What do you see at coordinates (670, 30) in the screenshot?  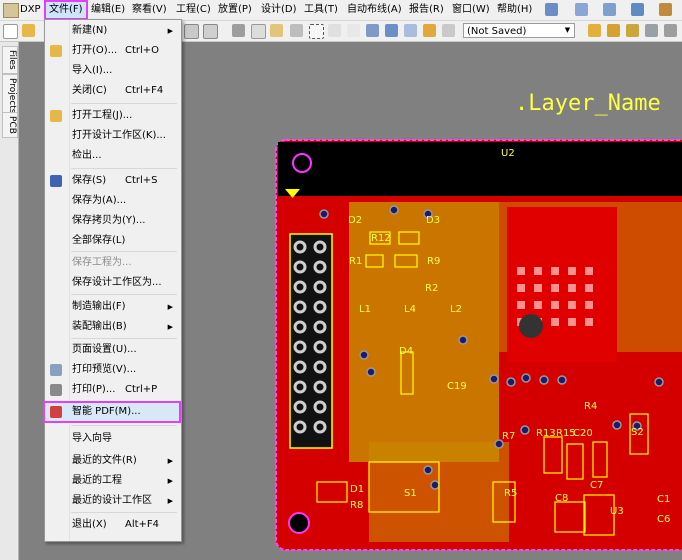 I see `pad-icon` at bounding box center [670, 30].